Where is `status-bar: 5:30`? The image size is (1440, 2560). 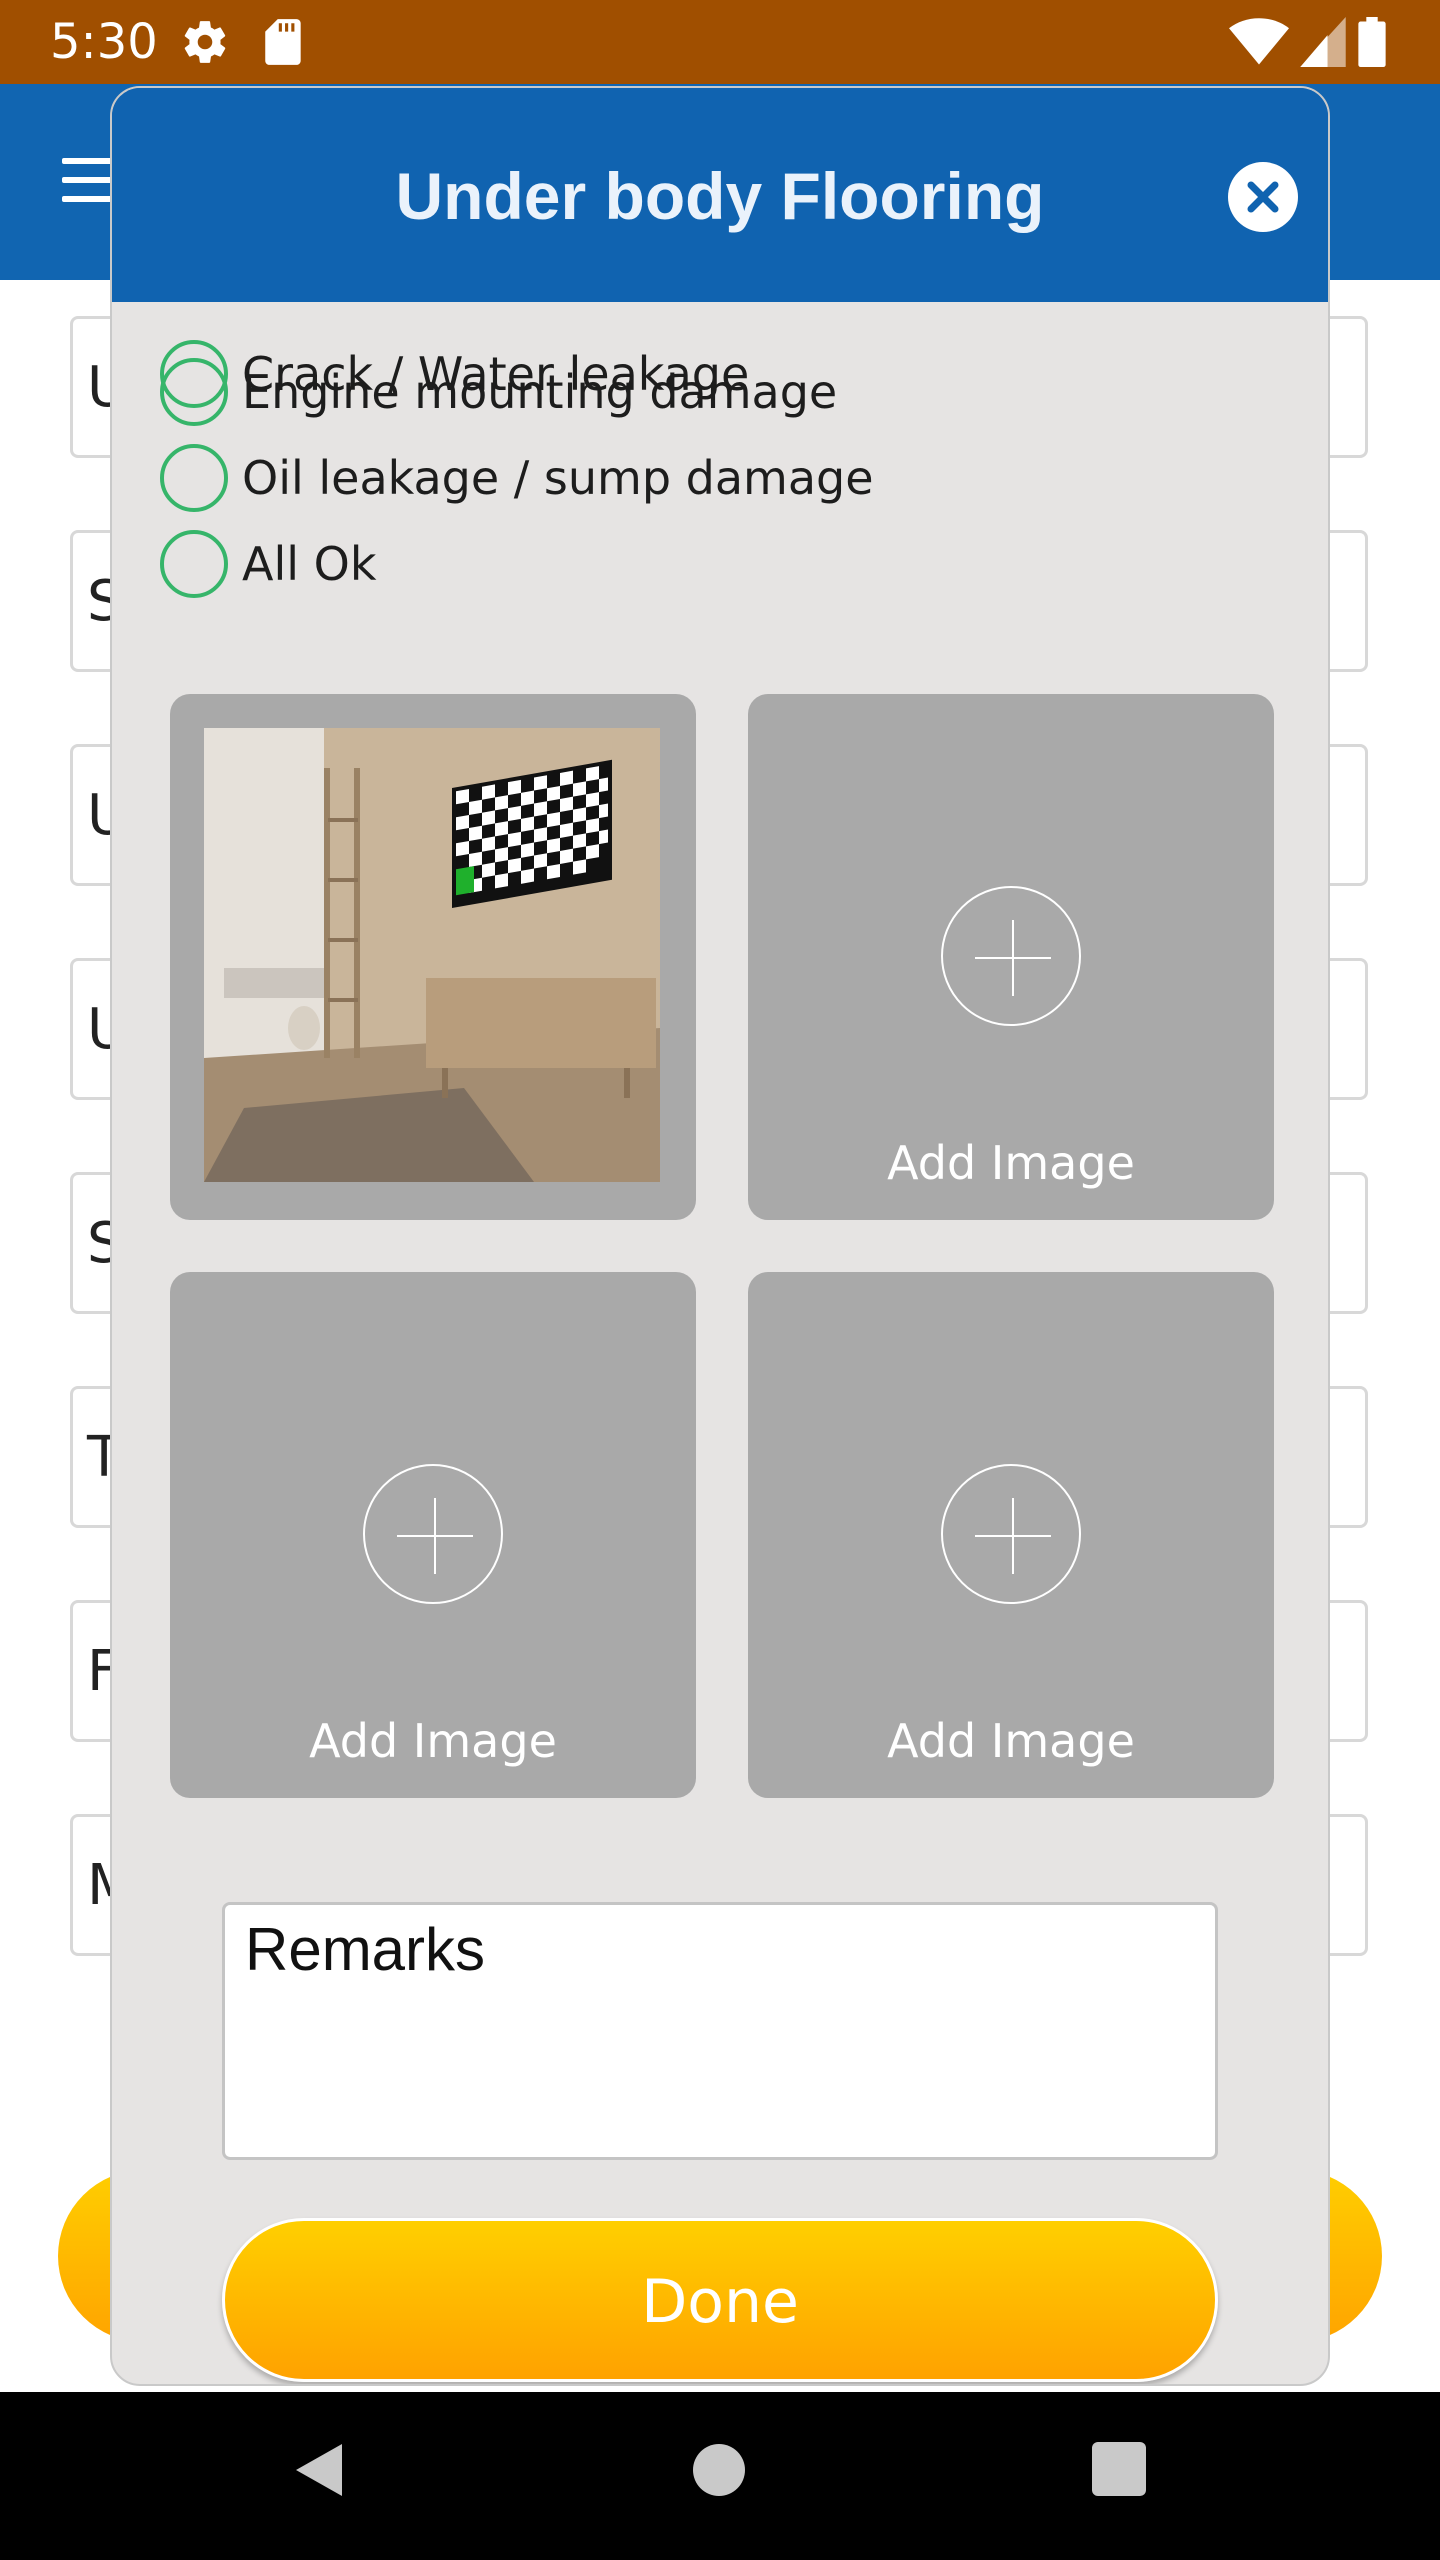
status-bar: 5:30 is located at coordinates (720, 42).